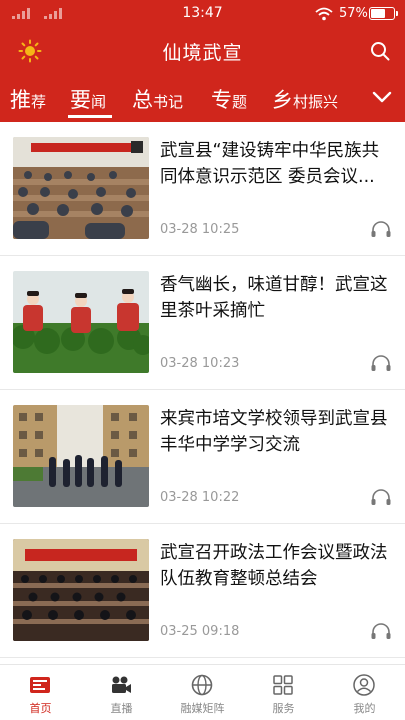 This screenshot has width=405, height=720. I want to click on app-title: 仙境武宣, so click(202, 53).